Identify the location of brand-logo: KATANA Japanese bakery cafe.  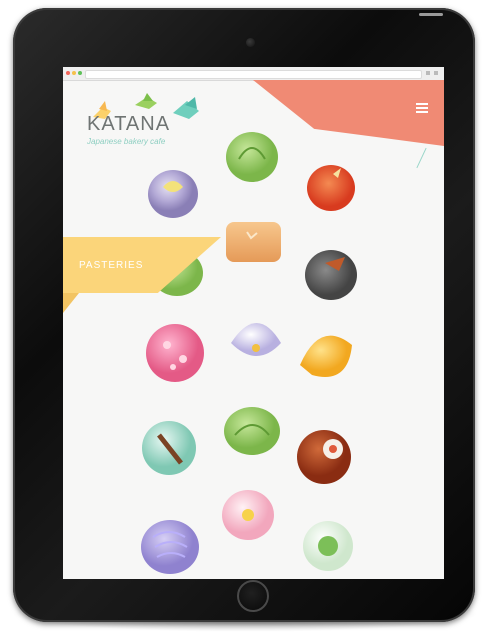
(147, 122).